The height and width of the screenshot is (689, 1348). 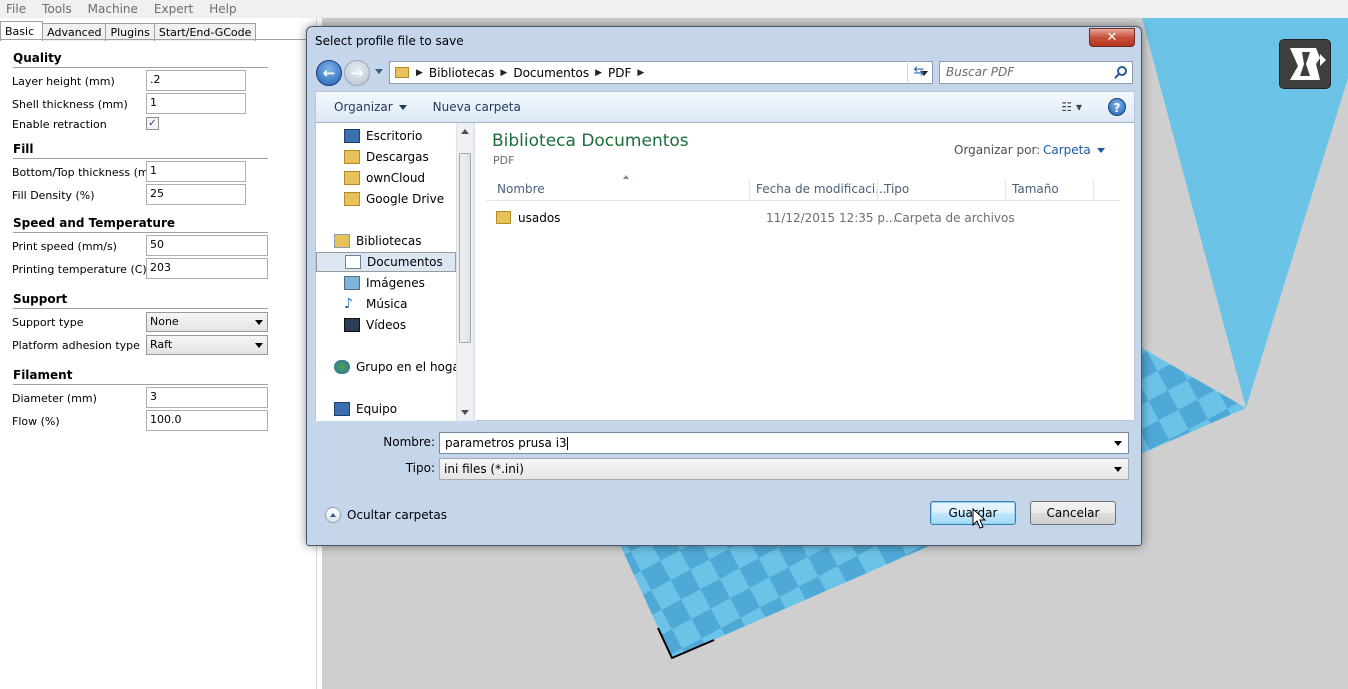 I want to click on nav-label: Equipo, so click(x=377, y=409).